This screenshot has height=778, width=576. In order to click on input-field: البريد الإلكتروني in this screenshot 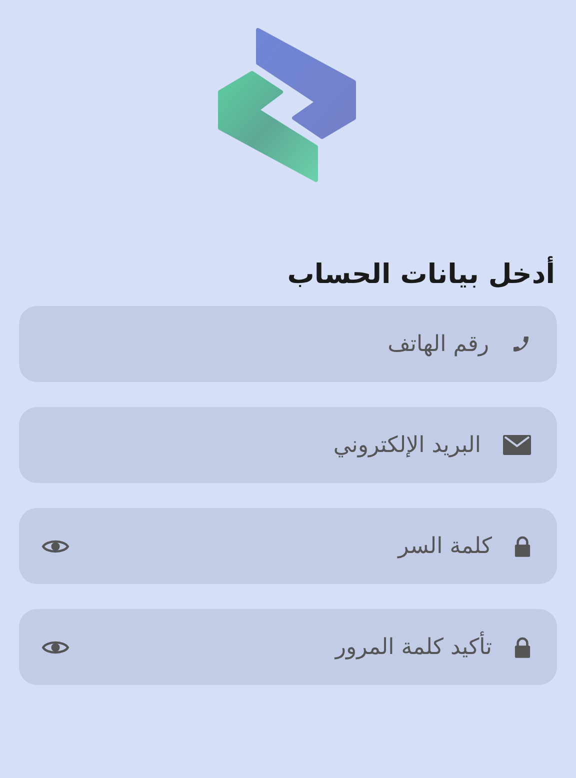, I will do `click(288, 445)`.